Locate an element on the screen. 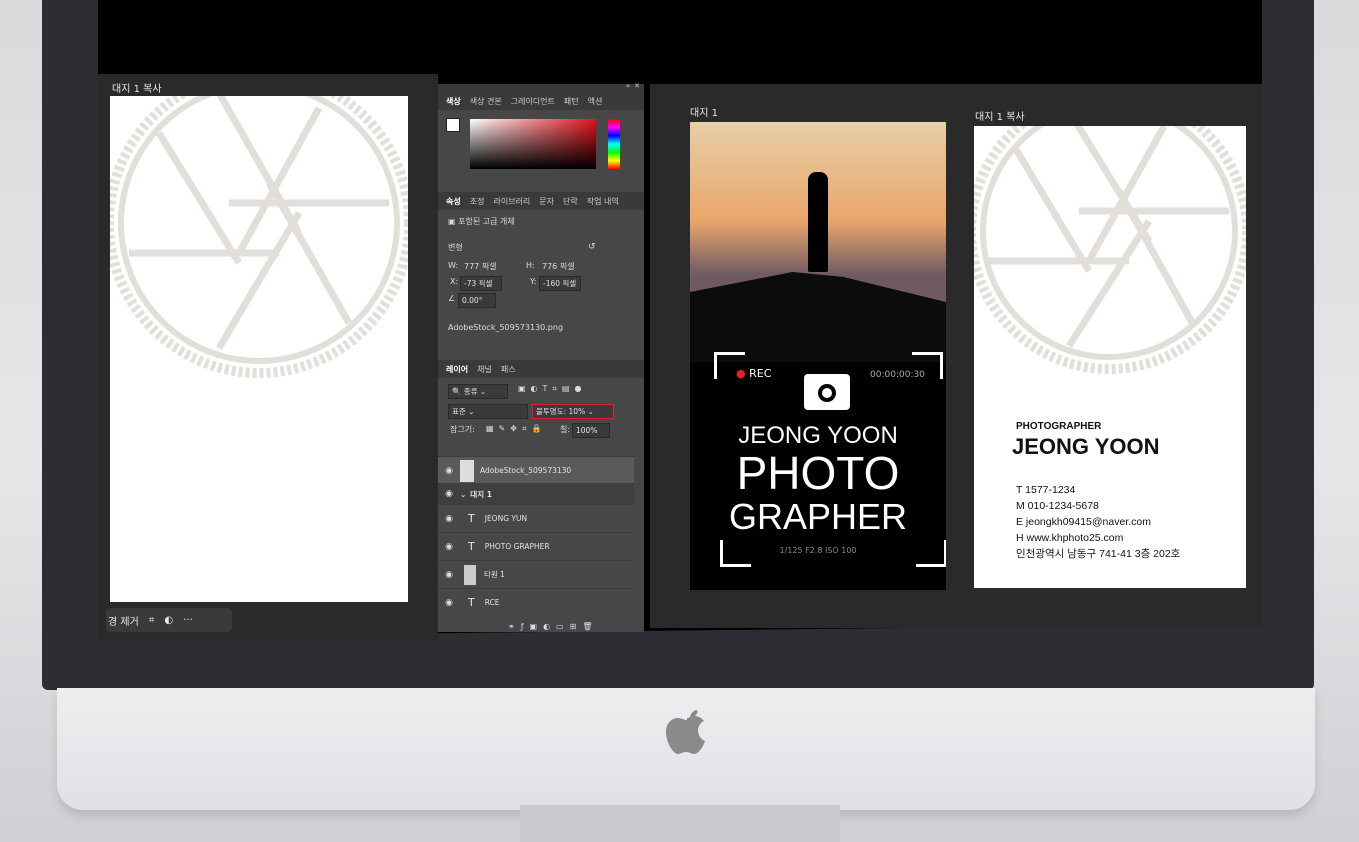 Image resolution: width=1359 pixels, height=842 pixels. layer-row: ◉ T RCE is located at coordinates (536, 602).